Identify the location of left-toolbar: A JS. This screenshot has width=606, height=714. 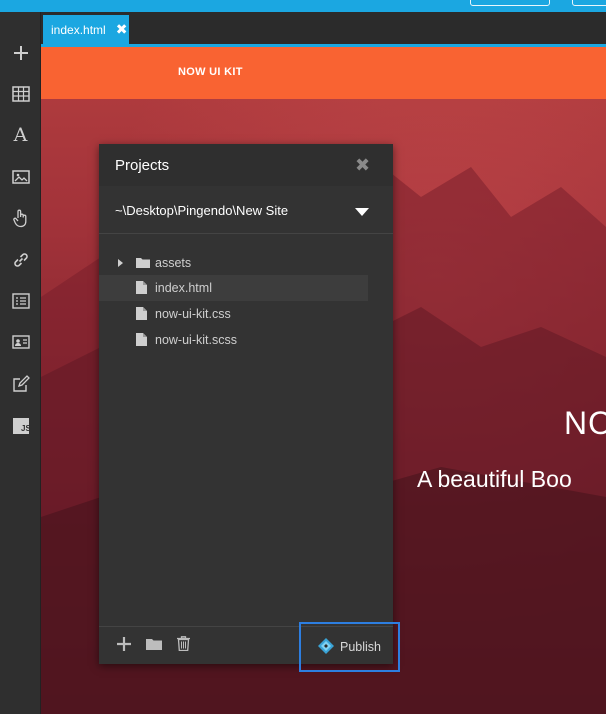
(20, 363).